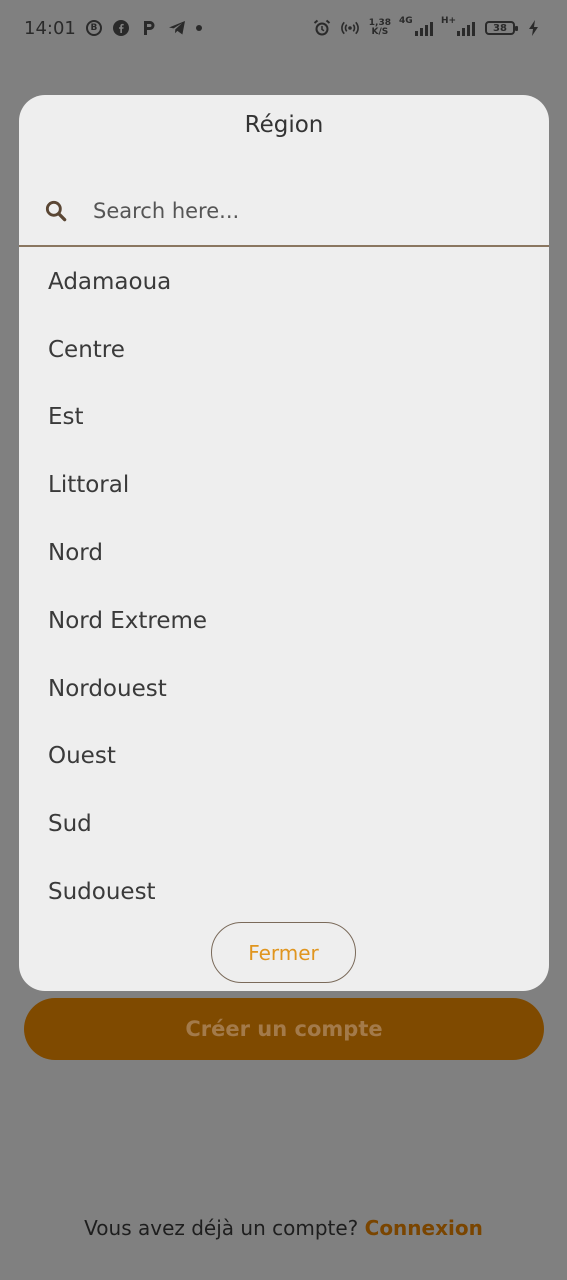 This screenshot has height=1280, width=567. What do you see at coordinates (284, 757) in the screenshot?
I see `region-item-ouest: Ouest` at bounding box center [284, 757].